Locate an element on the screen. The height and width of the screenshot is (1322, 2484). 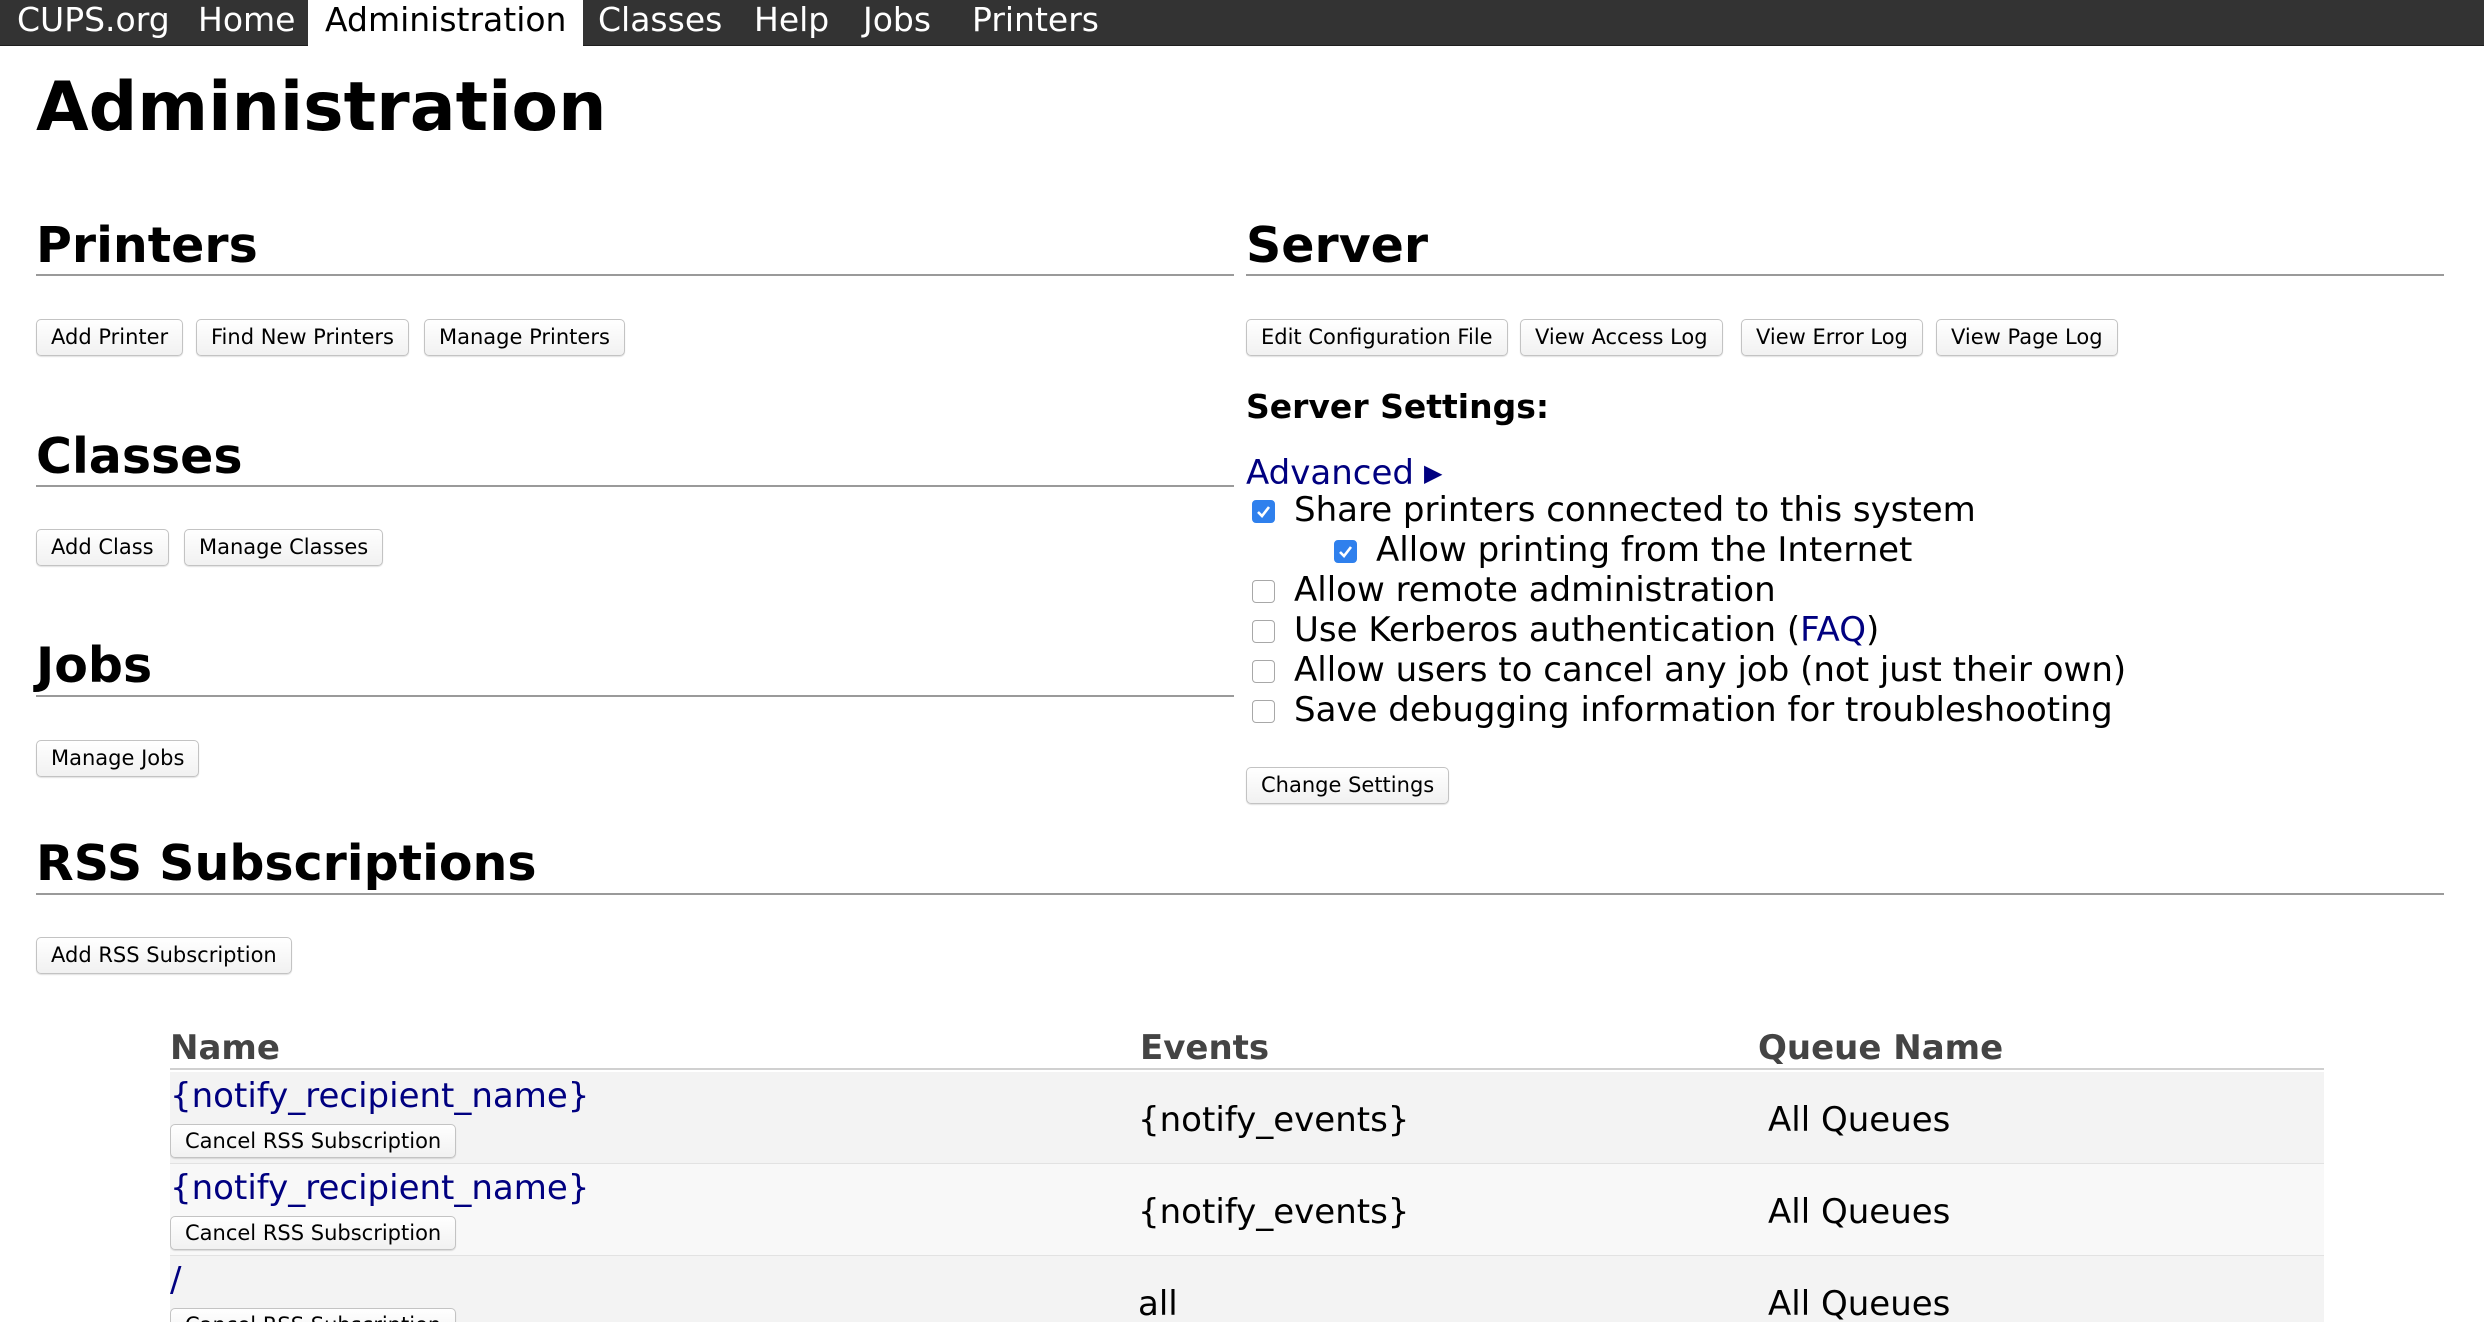
column-header-queue-name: Queue Name is located at coordinates (1881, 1048).